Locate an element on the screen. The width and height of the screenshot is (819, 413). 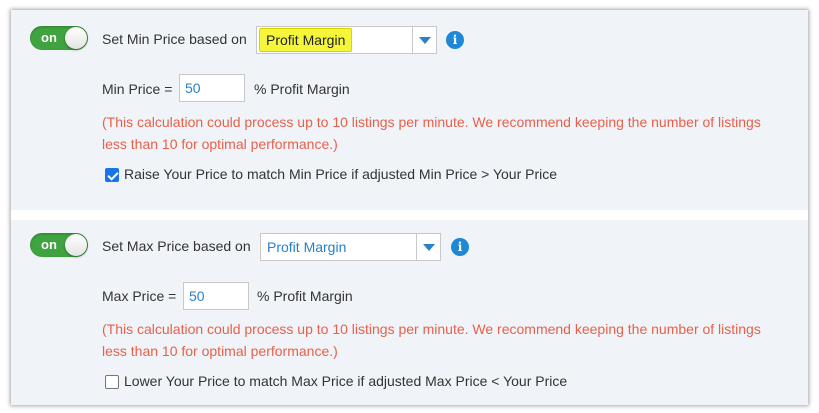
lower-price-checkbox is located at coordinates (112, 382).